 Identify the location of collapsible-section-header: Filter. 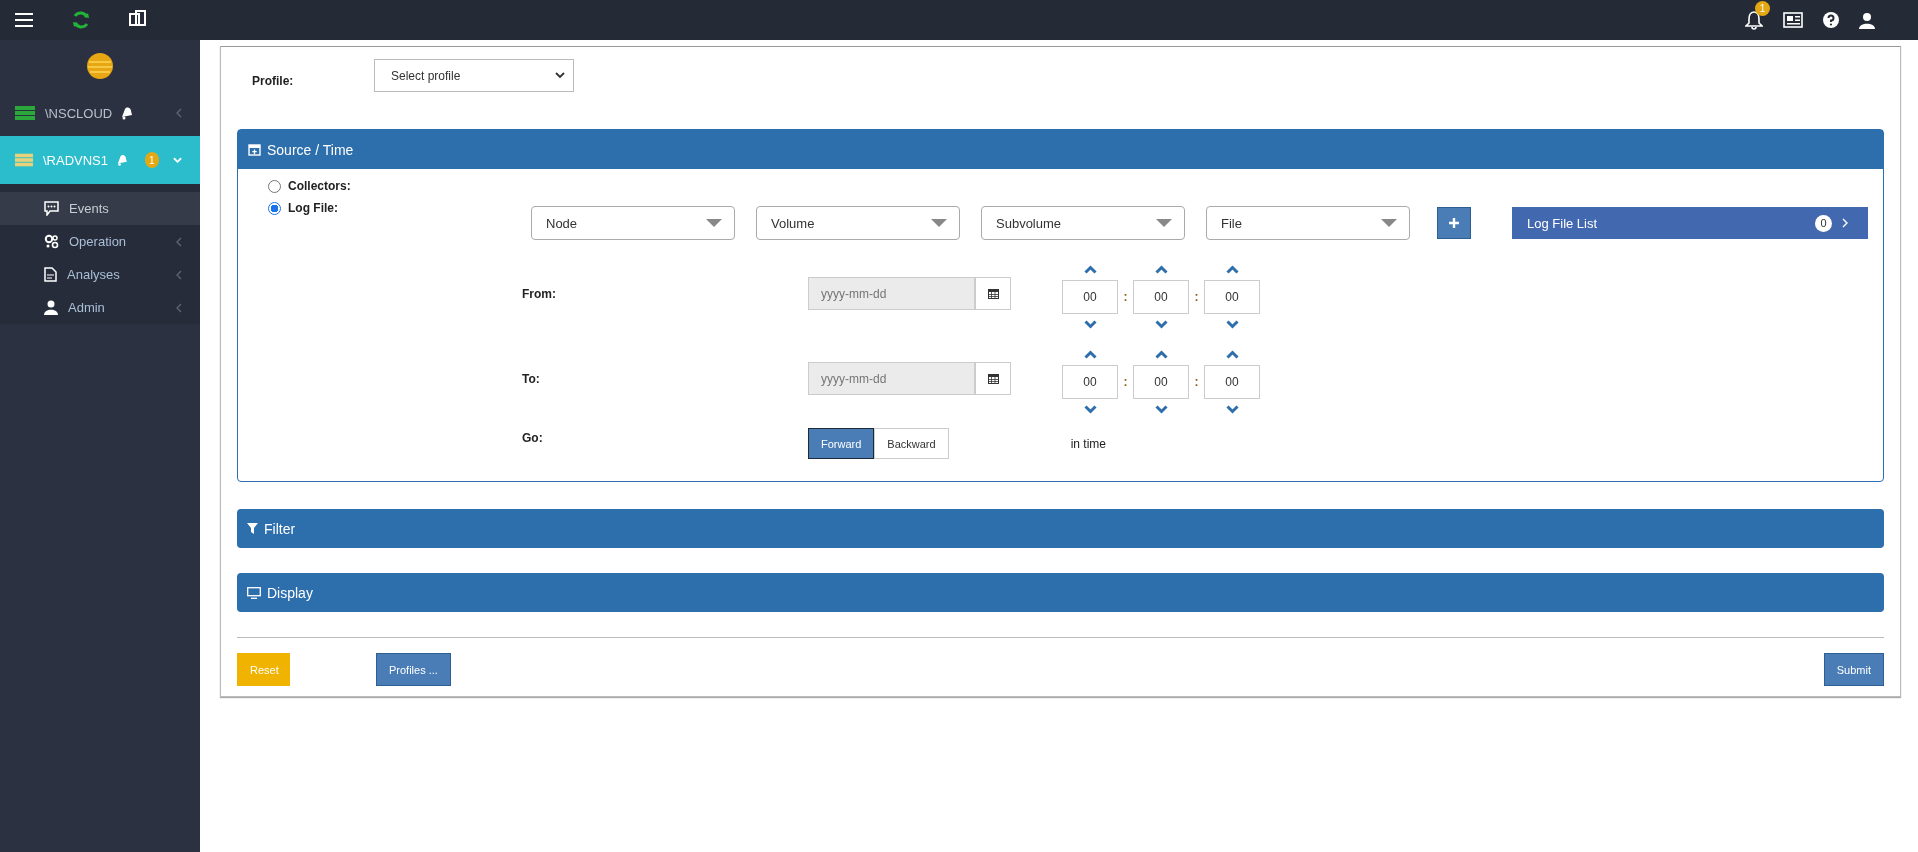
(1060, 528).